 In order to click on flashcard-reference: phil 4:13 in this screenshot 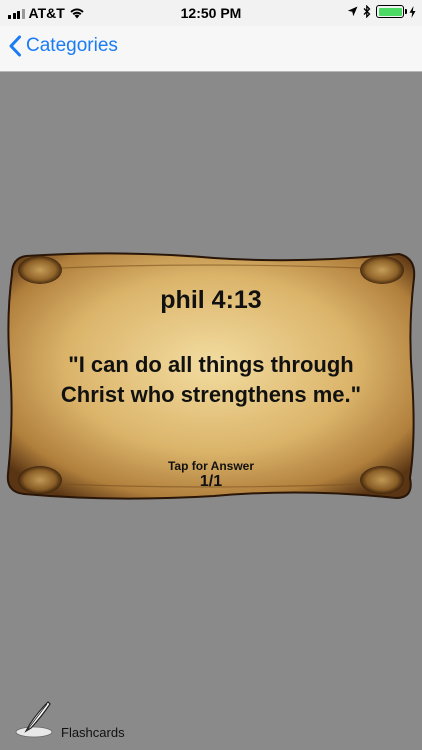, I will do `click(211, 300)`.